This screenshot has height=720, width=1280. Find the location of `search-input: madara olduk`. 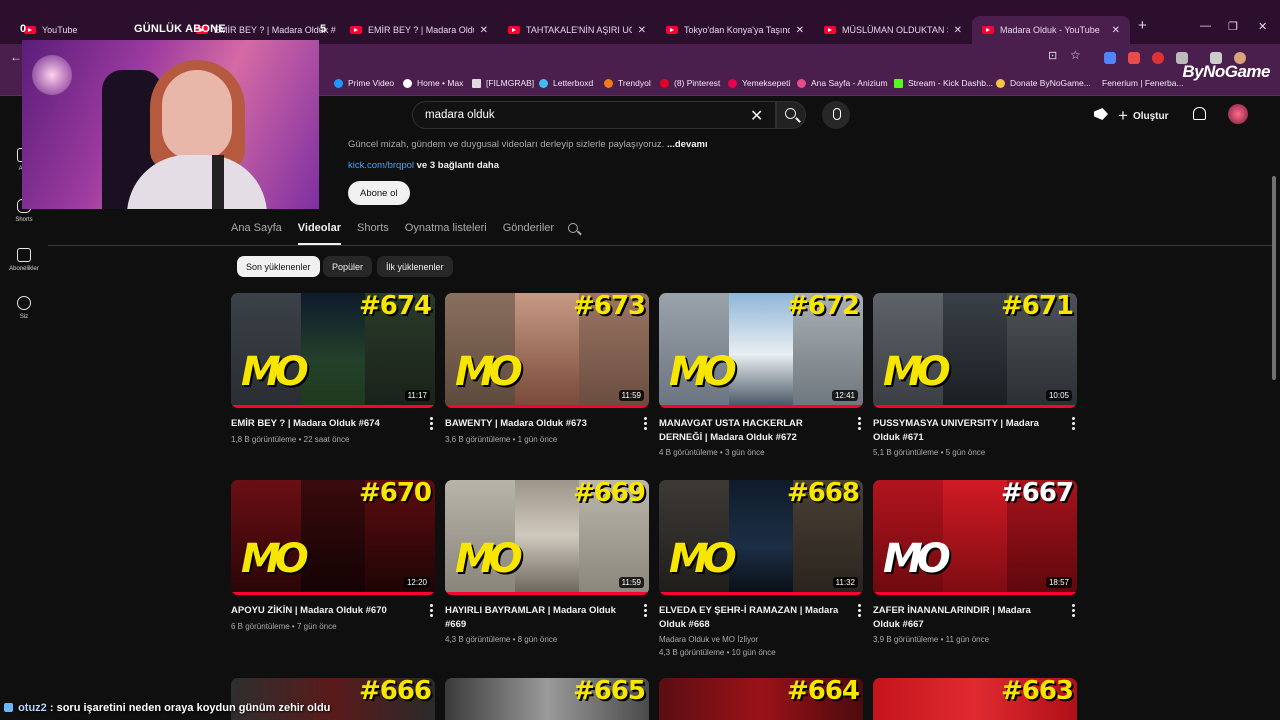

search-input: madara olduk is located at coordinates (594, 115).